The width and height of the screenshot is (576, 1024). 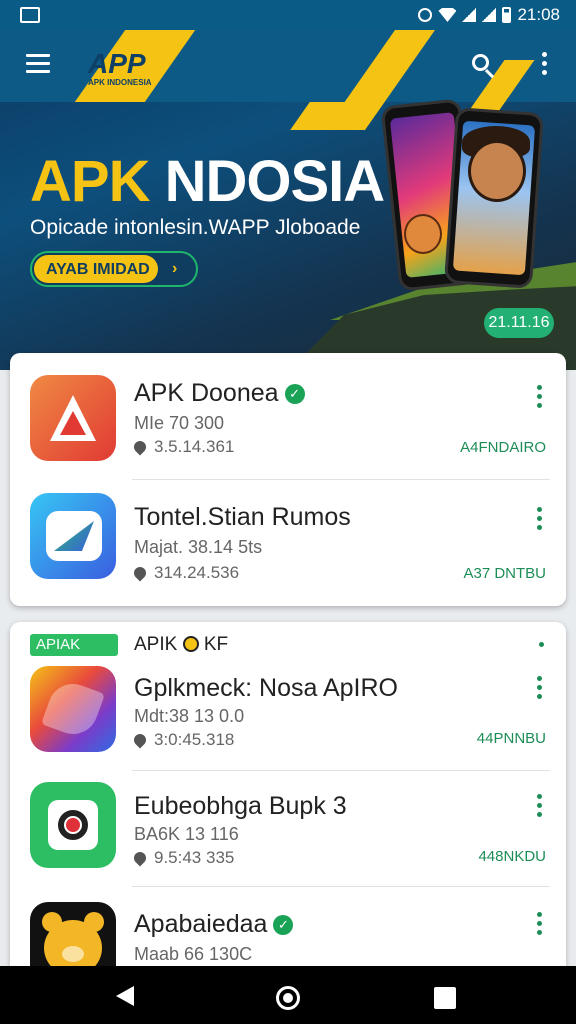 What do you see at coordinates (74, 645) in the screenshot?
I see `section-badge: APIAK` at bounding box center [74, 645].